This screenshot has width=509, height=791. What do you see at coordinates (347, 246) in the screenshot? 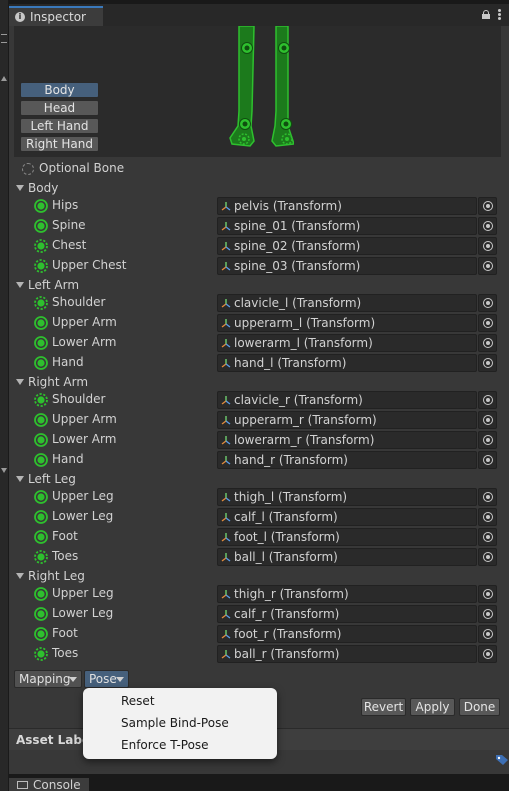
I see `transform-object-field: spine_02 (Transform)` at bounding box center [347, 246].